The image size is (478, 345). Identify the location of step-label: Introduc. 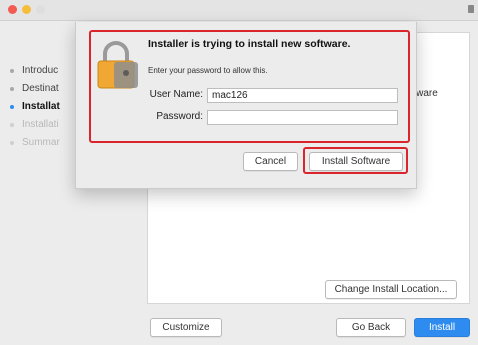
(40, 70).